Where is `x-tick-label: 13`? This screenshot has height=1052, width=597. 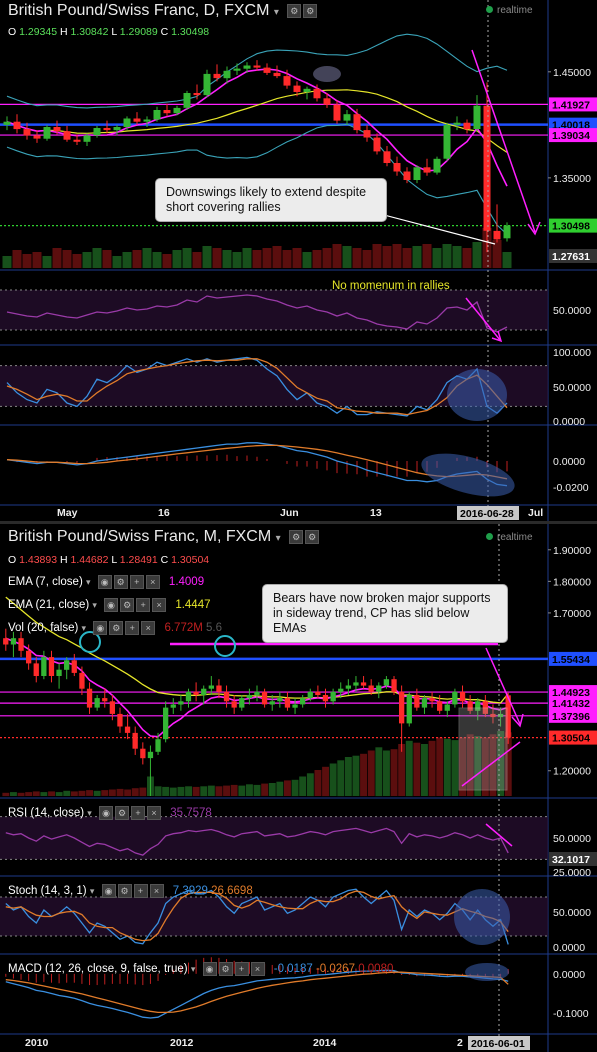
x-tick-label: 13 is located at coordinates (376, 513).